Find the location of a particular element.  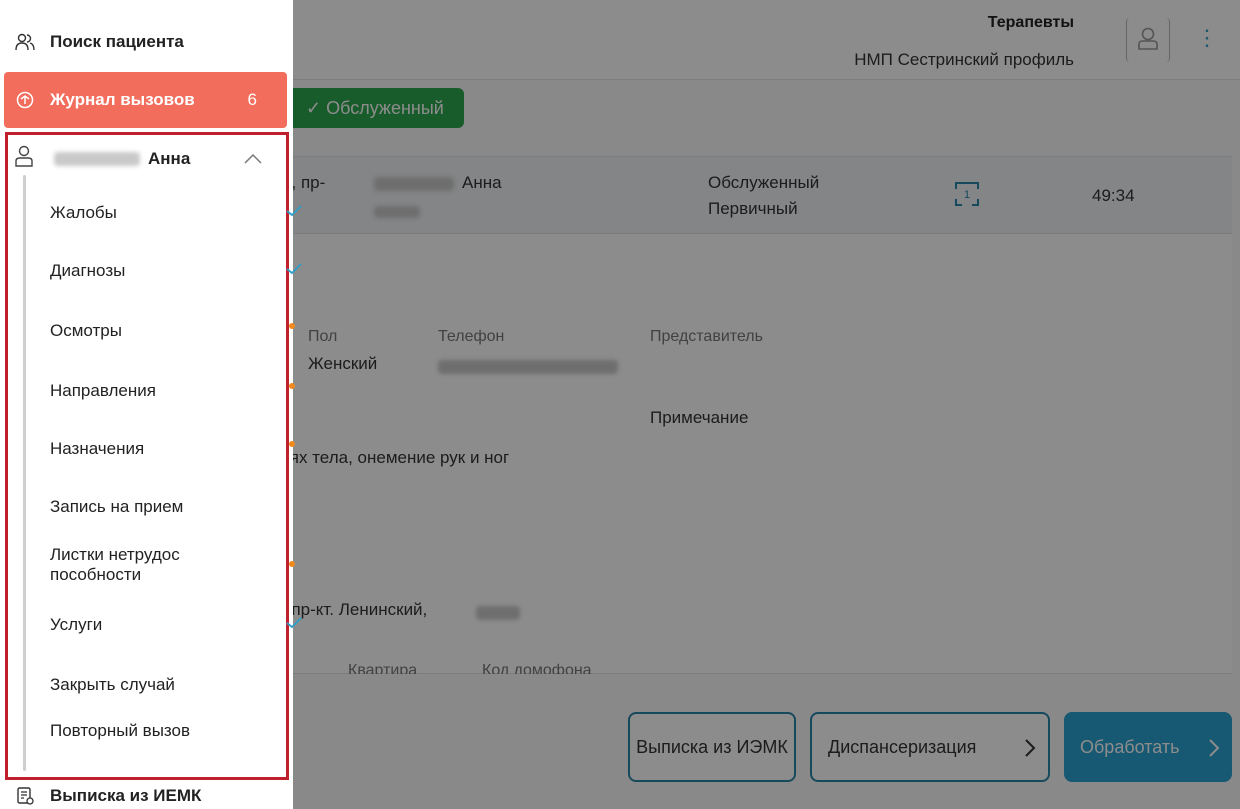

case-item-close-case: Закрыть случай is located at coordinates (165, 685).